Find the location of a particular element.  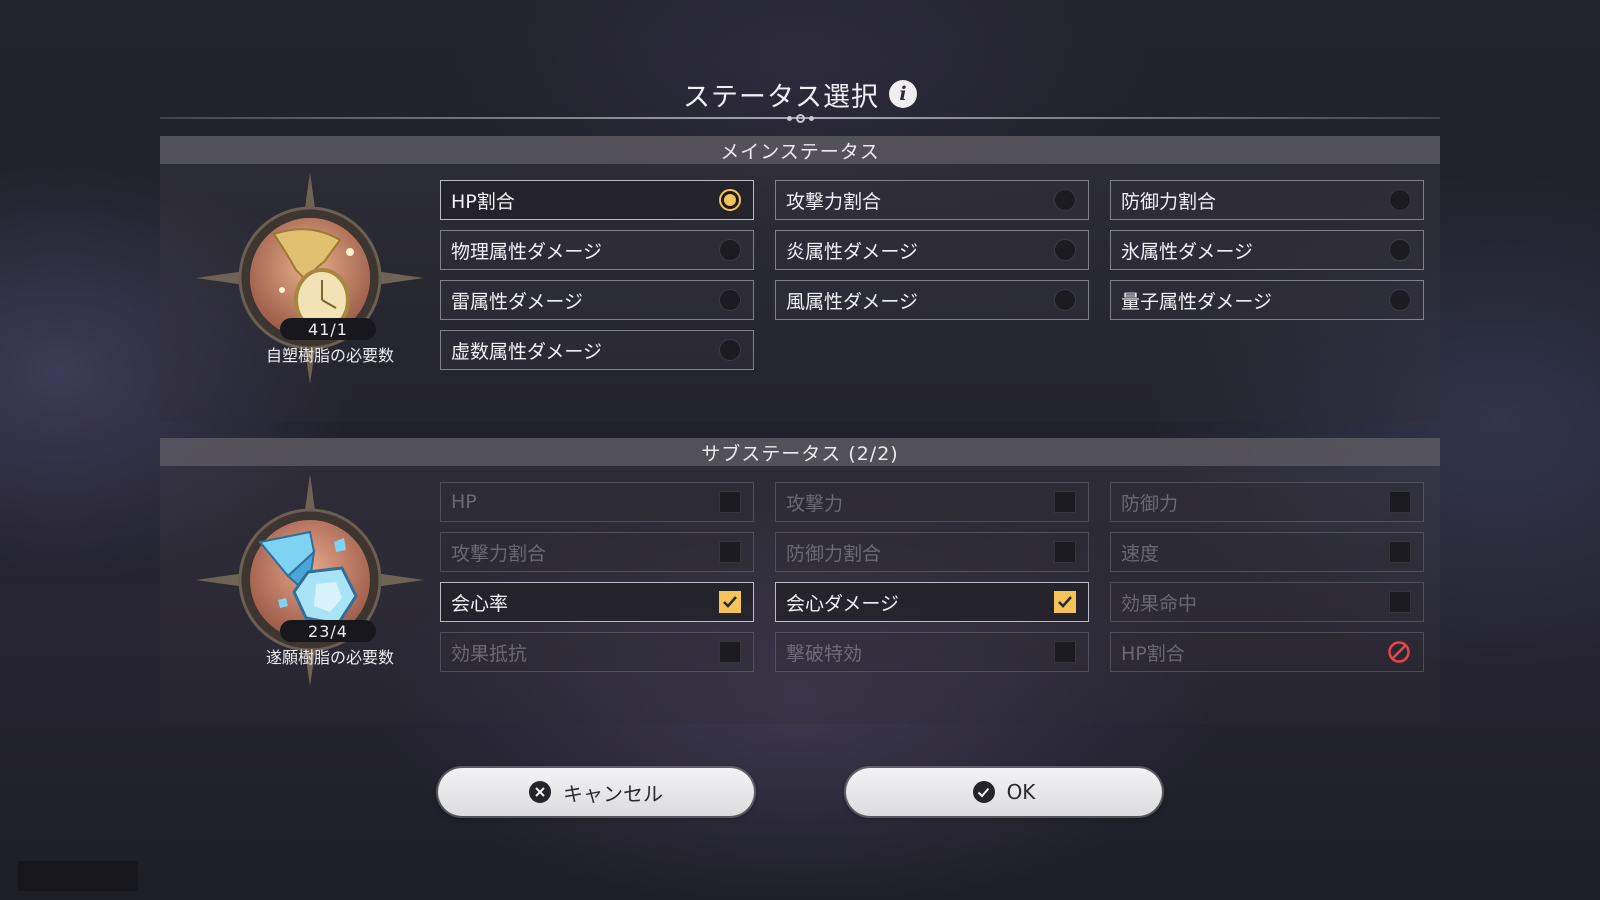

ok-button-label: OK is located at coordinates (1021, 792).